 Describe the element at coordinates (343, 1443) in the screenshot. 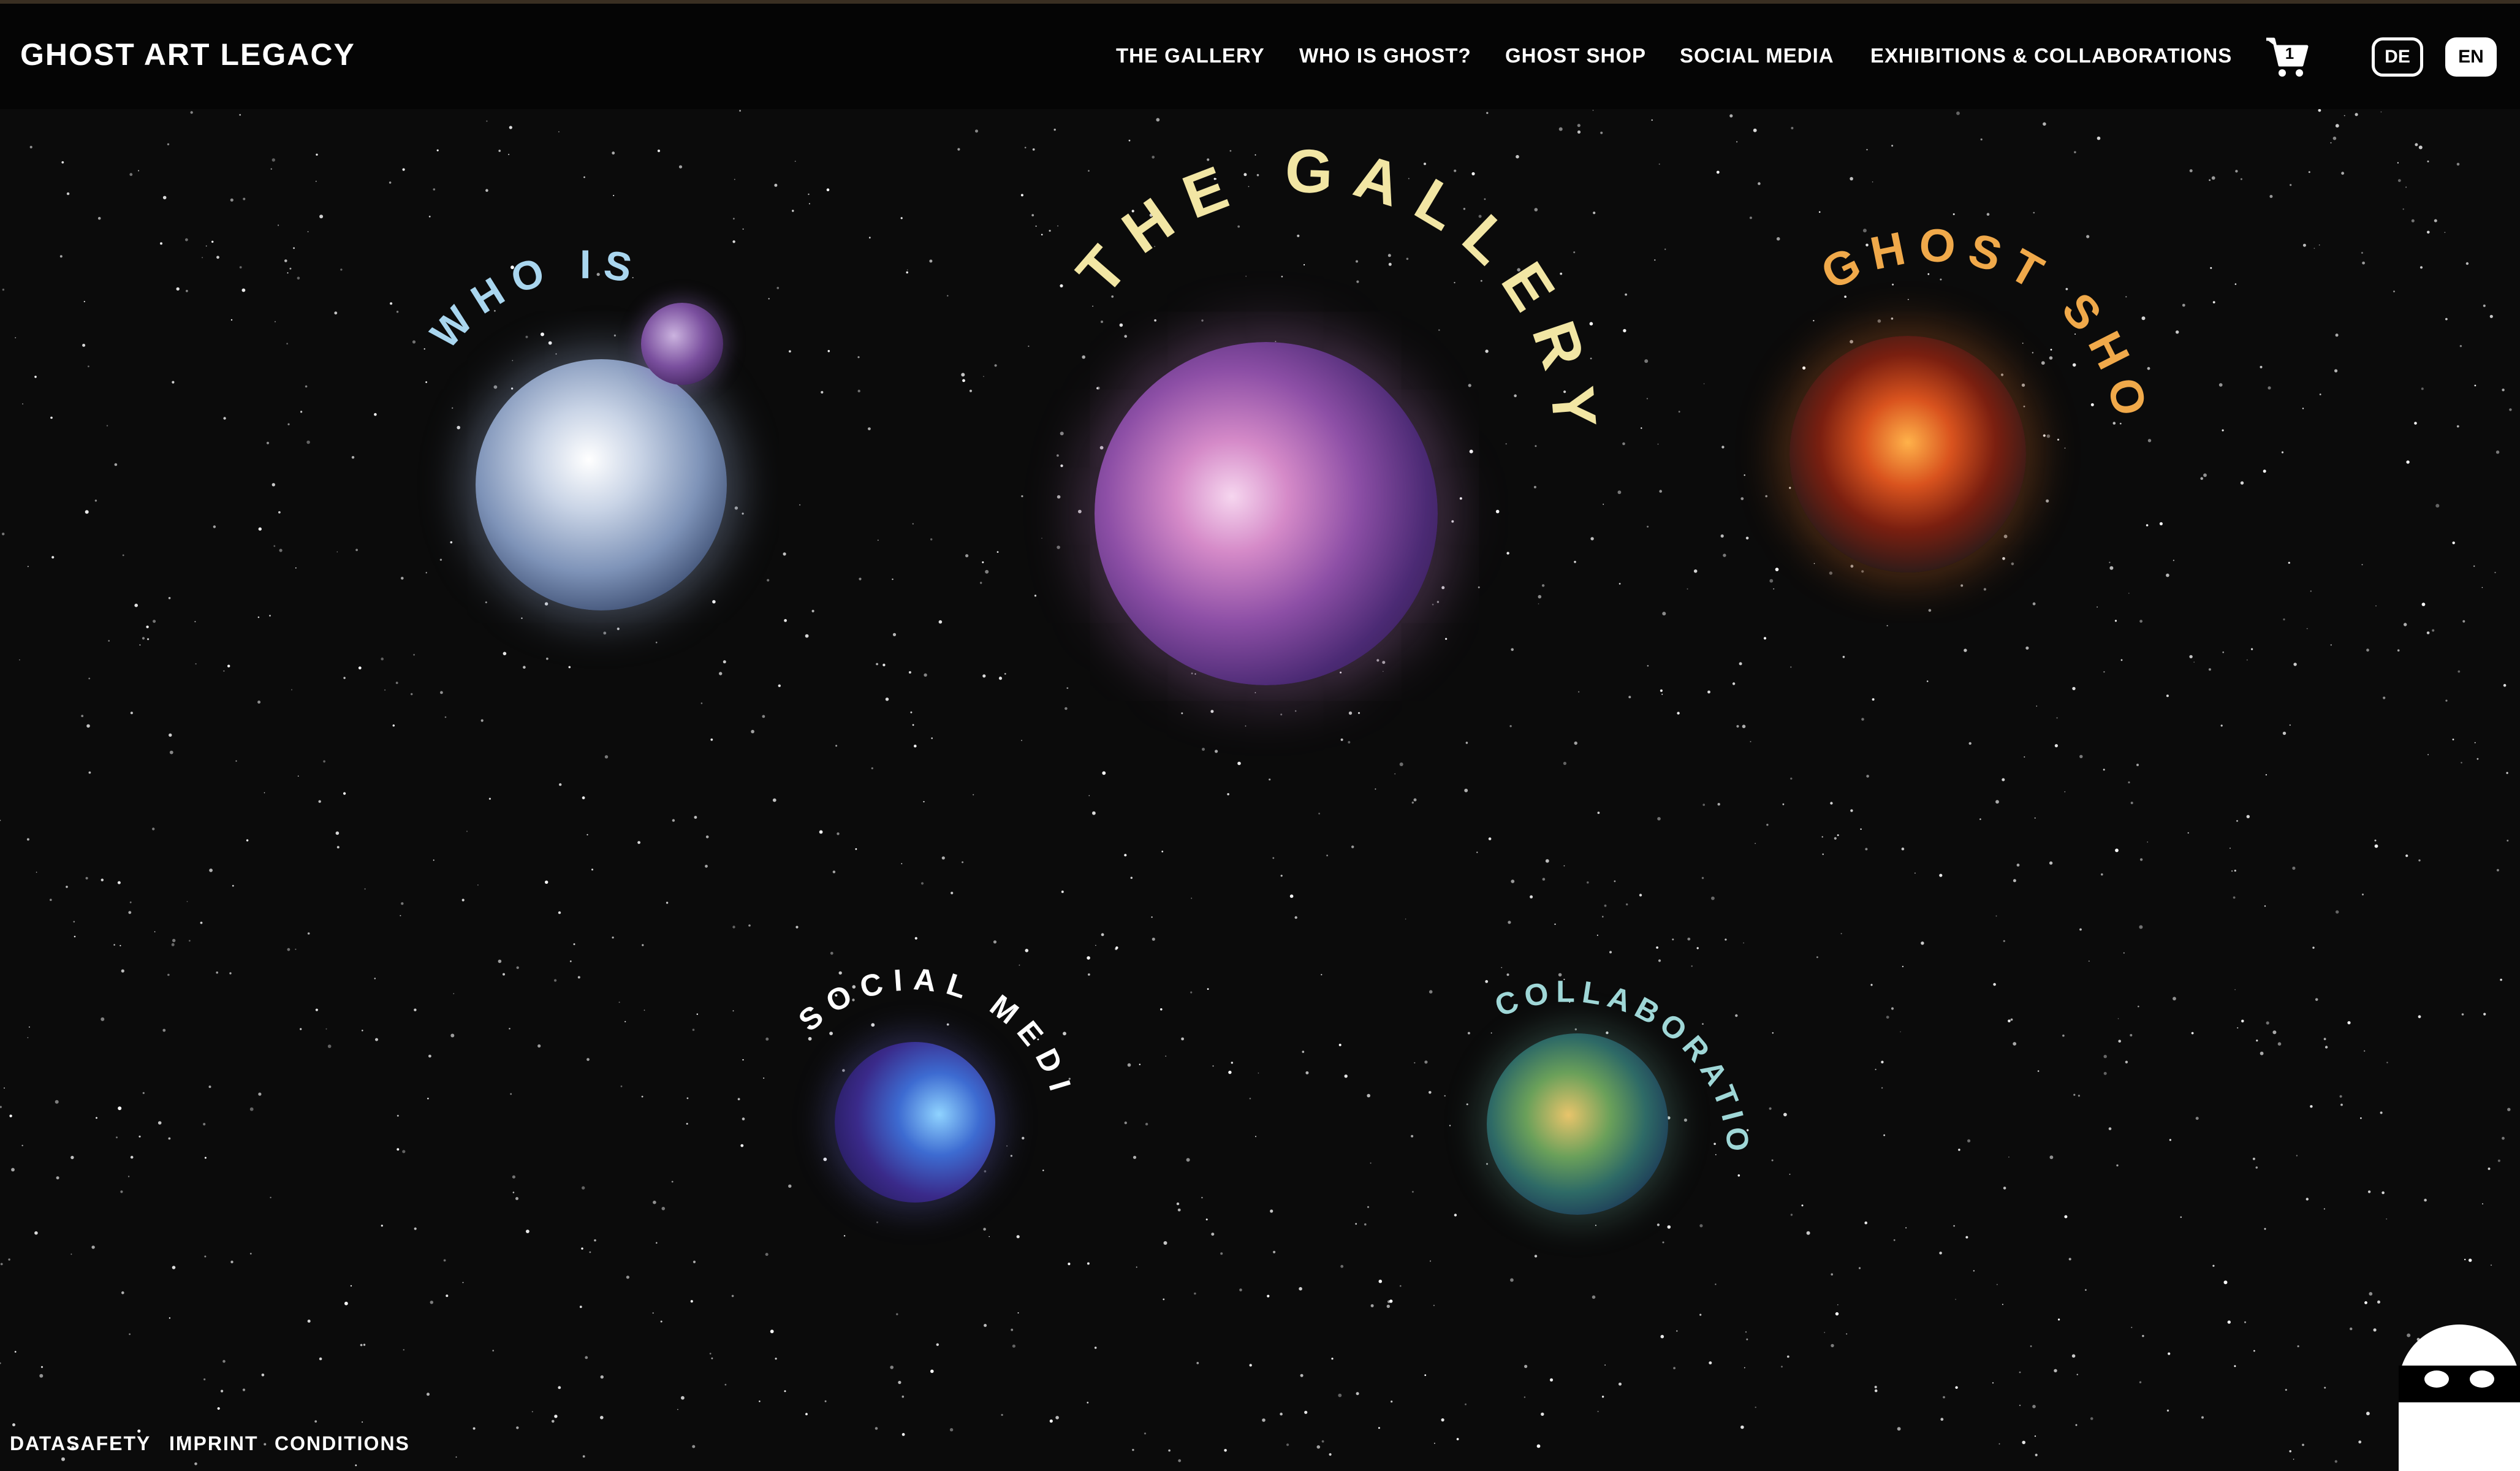

I see `footer-link-conditions: CONDITIONS` at that location.